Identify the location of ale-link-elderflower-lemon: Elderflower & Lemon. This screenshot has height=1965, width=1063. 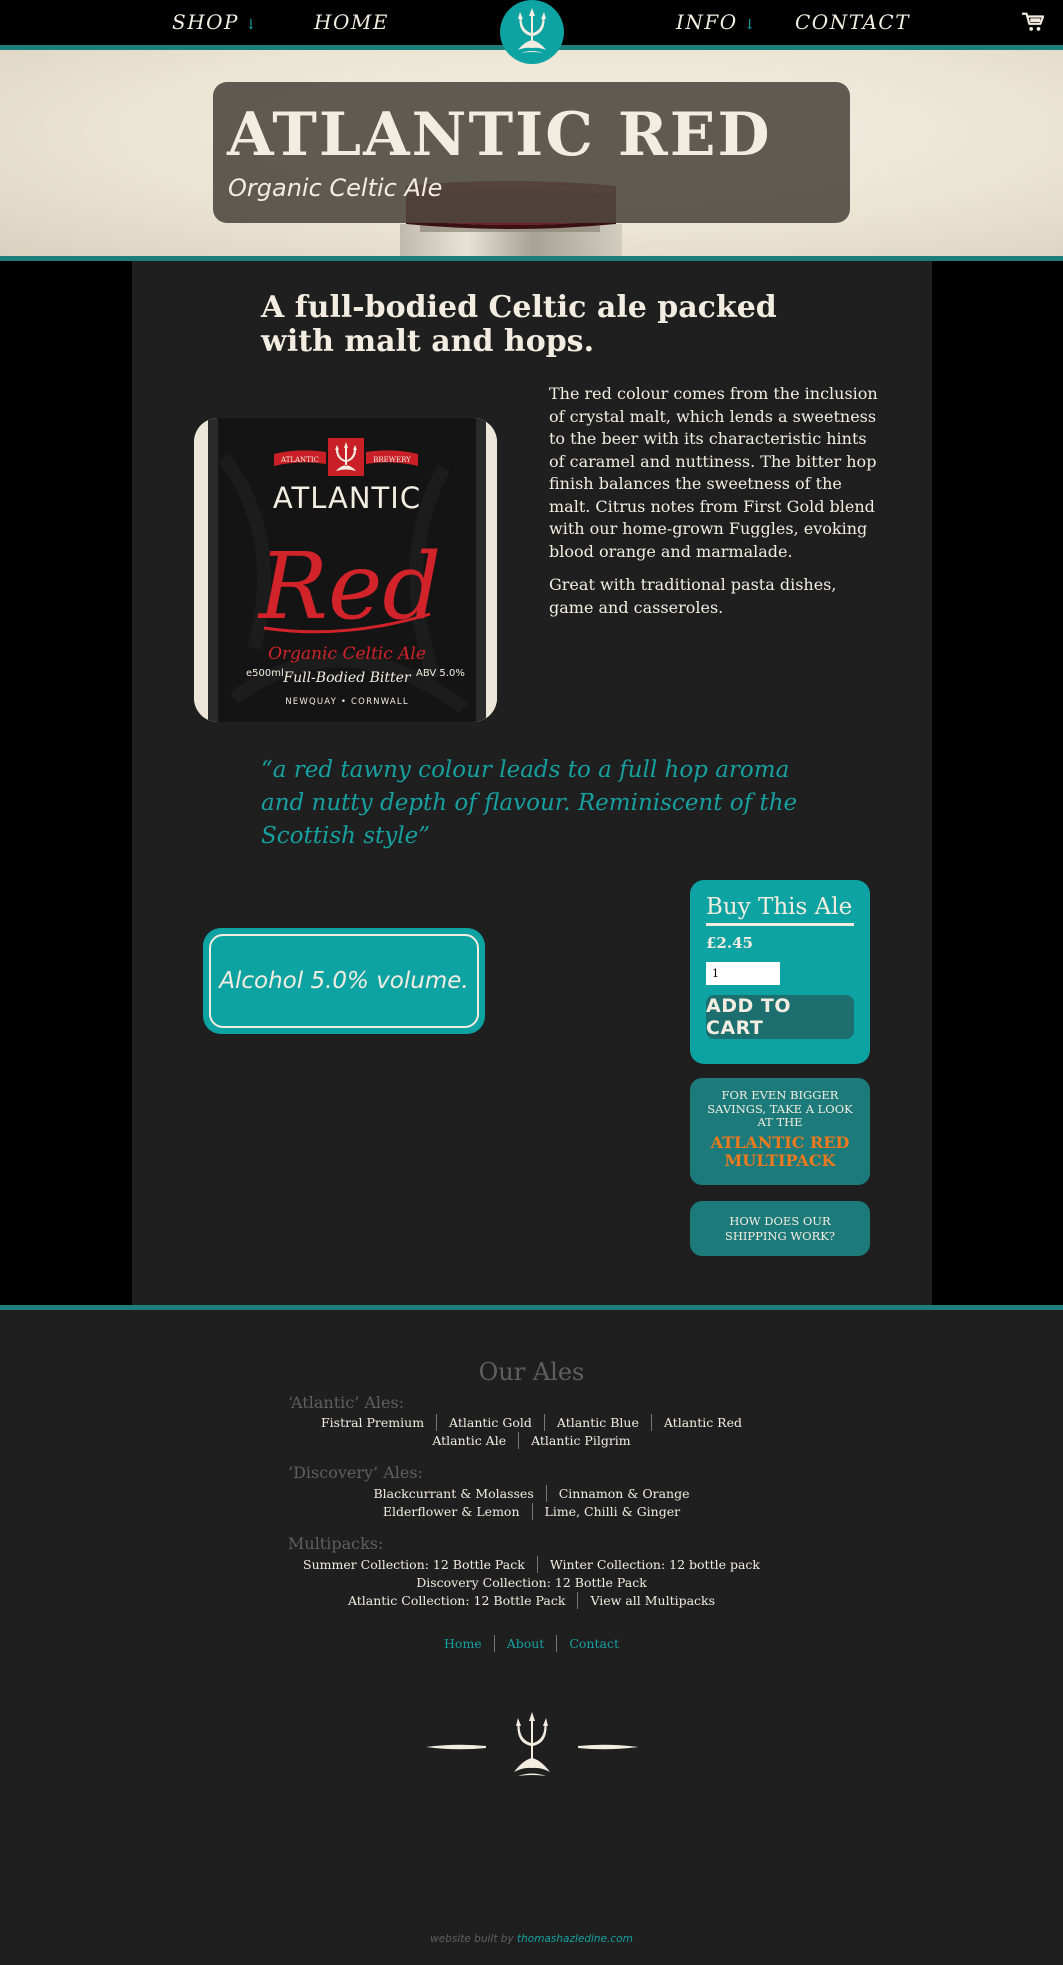
(451, 1511).